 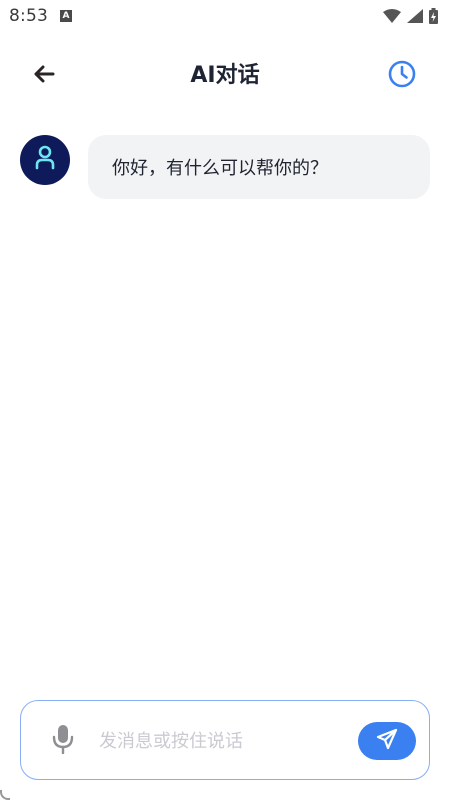 I want to click on message-row: 你好，有什么可以帮你的？, so click(x=225, y=167).